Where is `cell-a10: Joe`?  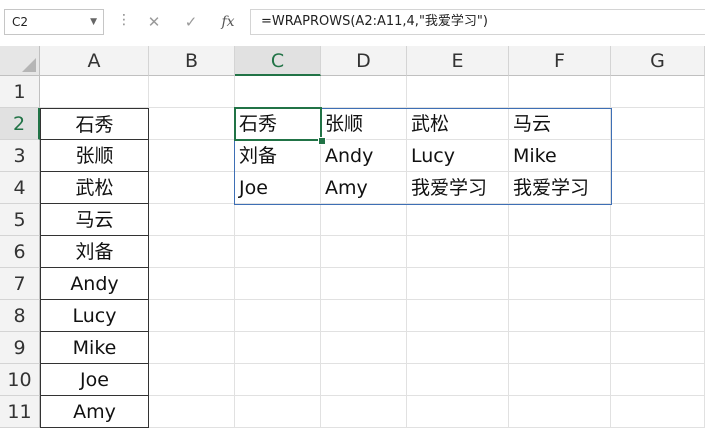 cell-a10: Joe is located at coordinates (94, 380).